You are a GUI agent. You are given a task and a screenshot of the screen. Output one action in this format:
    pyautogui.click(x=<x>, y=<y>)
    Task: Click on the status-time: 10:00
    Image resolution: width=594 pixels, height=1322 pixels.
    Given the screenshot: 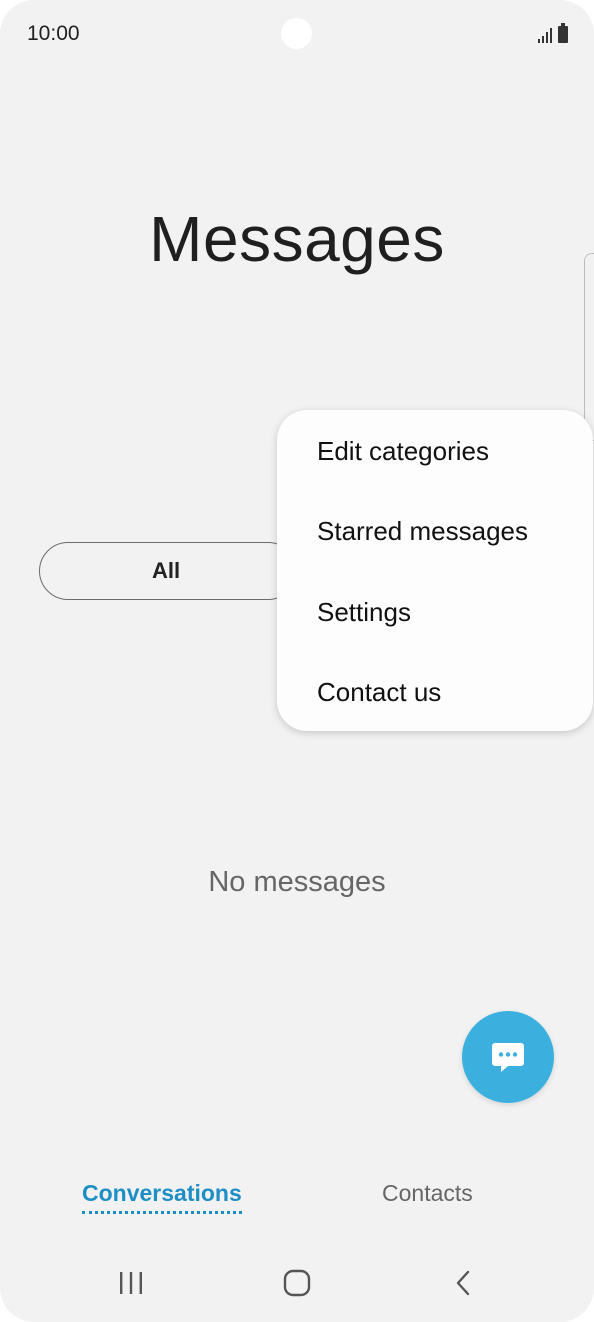 What is the action you would take?
    pyautogui.click(x=53, y=33)
    